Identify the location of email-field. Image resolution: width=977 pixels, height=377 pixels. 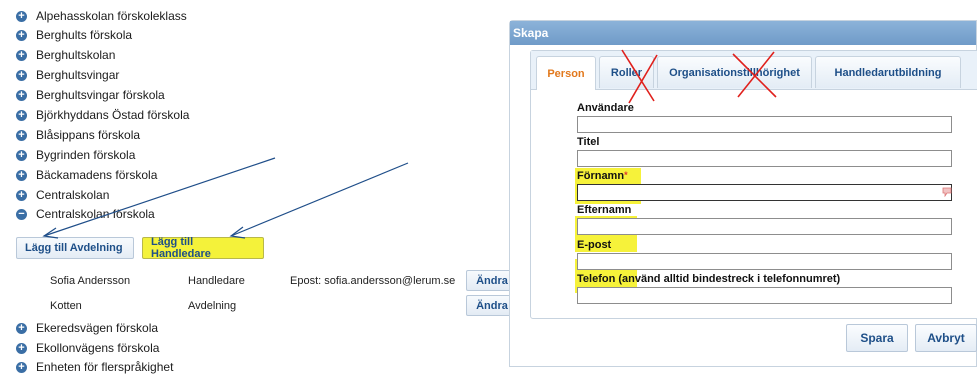
(764, 261).